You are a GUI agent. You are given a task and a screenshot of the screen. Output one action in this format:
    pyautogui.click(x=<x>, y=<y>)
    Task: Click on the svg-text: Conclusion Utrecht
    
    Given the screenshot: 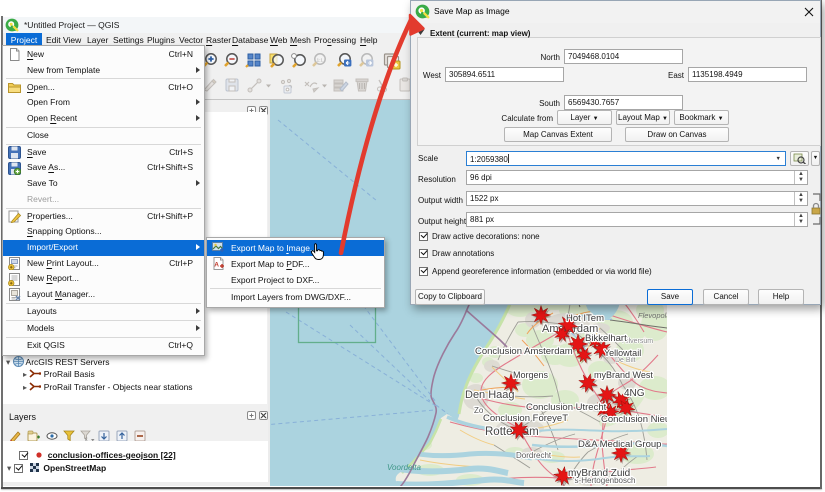 What is the action you would take?
    pyautogui.click(x=566, y=407)
    